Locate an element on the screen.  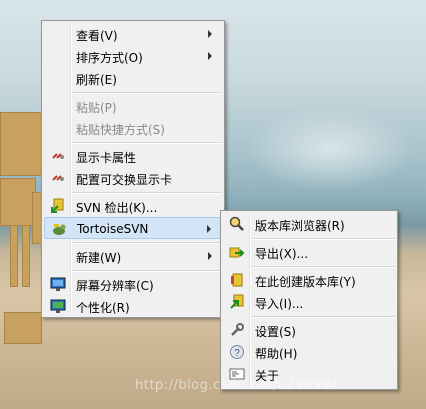
menu-item-sort-by: 排序方式(O) is located at coordinates (133, 56).